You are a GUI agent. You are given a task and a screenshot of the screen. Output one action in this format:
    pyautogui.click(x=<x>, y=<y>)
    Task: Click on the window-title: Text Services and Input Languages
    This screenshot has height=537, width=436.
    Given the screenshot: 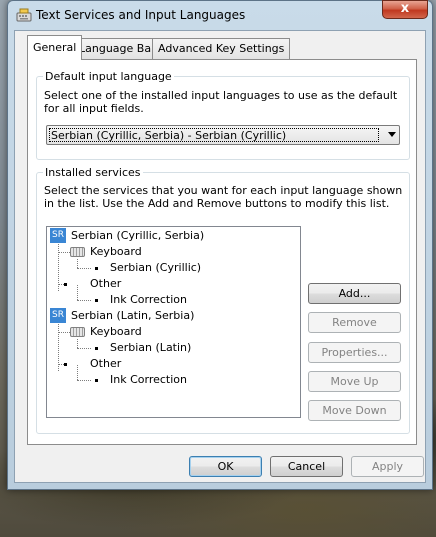 What is the action you would take?
    pyautogui.click(x=141, y=15)
    